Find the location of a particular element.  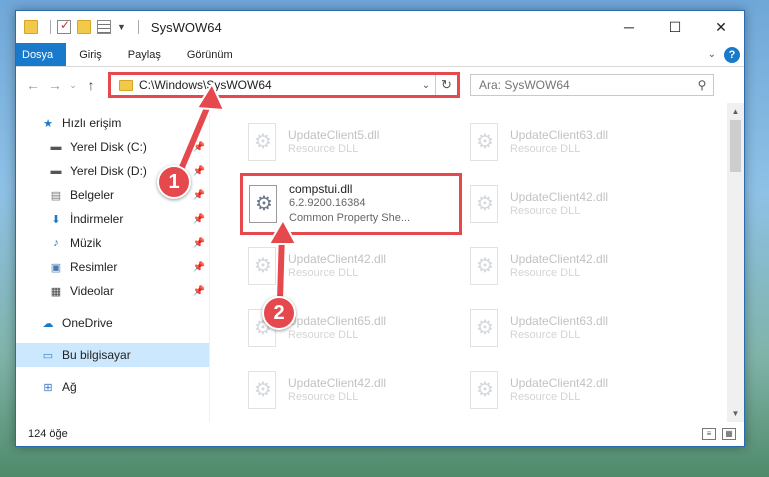

properties-icon is located at coordinates (104, 27).